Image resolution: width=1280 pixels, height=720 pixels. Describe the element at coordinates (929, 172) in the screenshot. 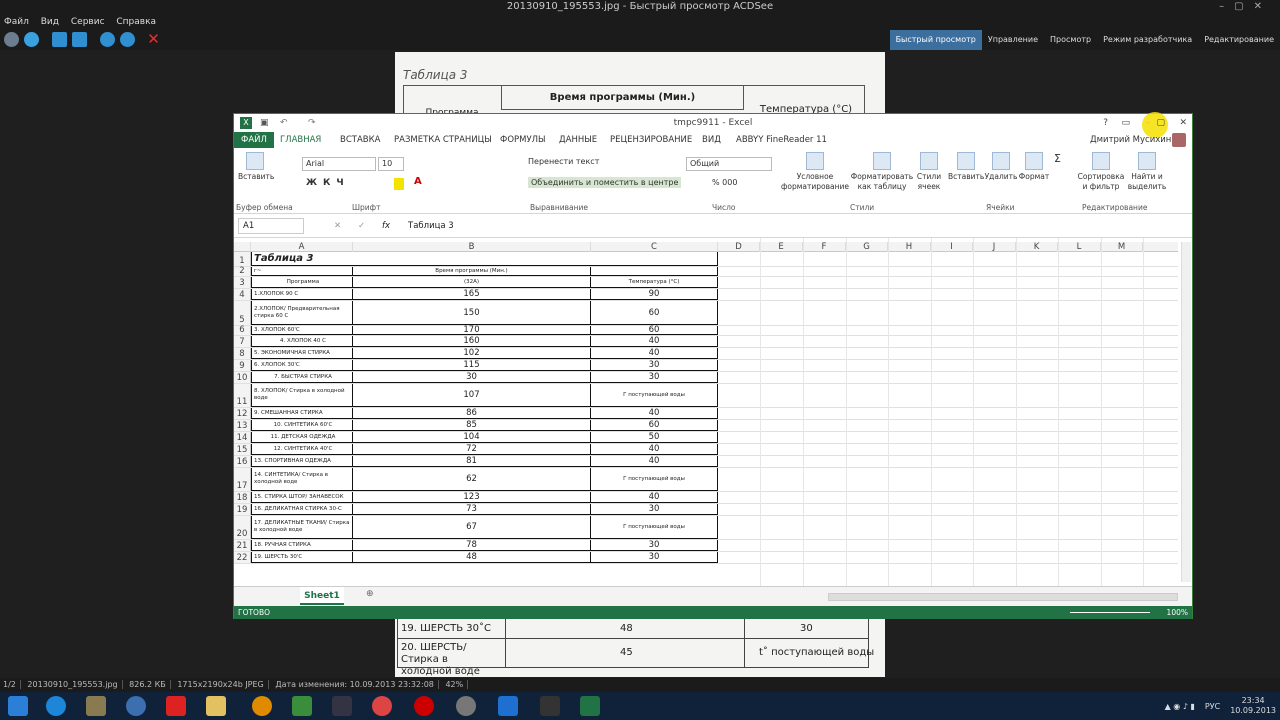

I see `cell-styles-button: Стили ячеек` at that location.